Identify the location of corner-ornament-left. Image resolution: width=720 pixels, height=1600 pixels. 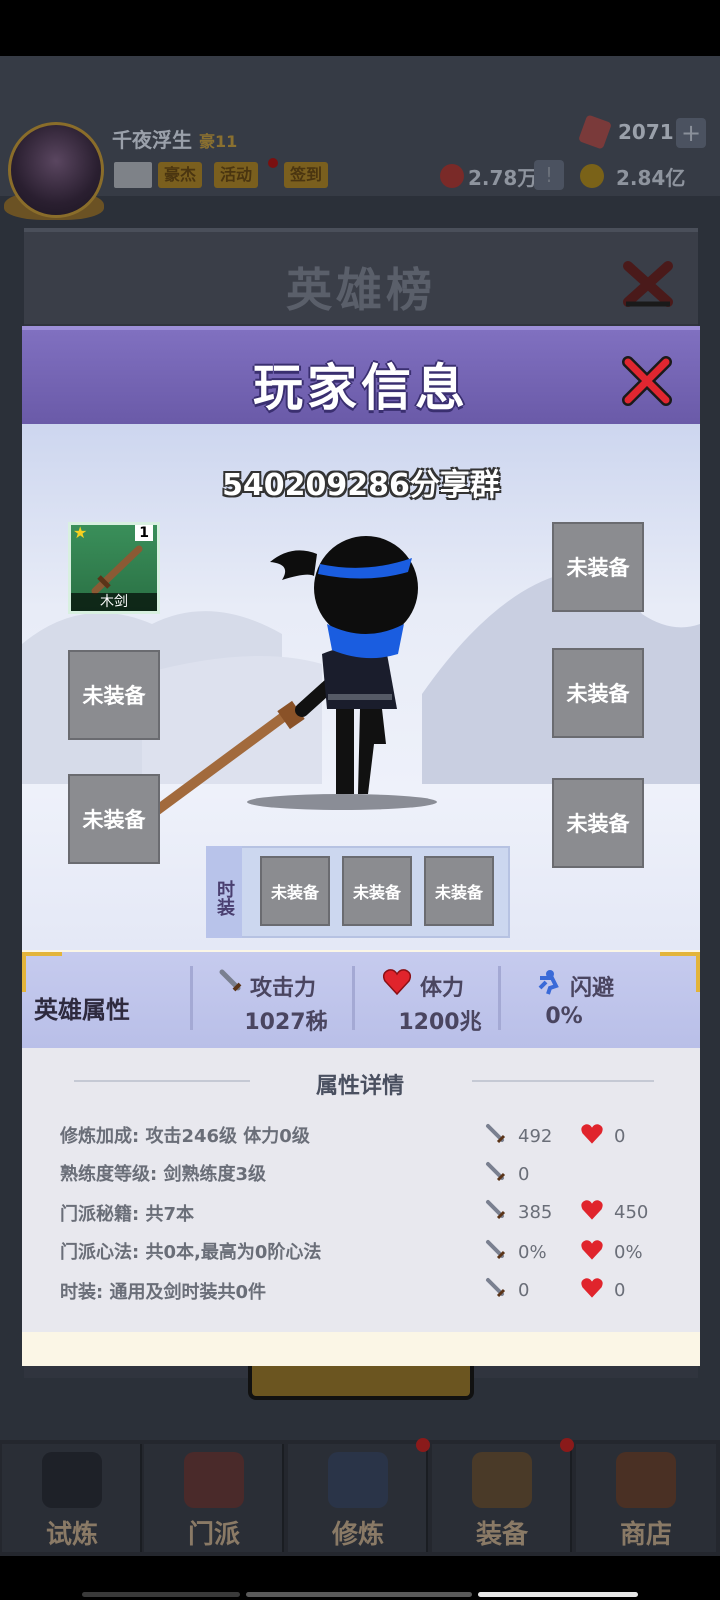
(42, 972).